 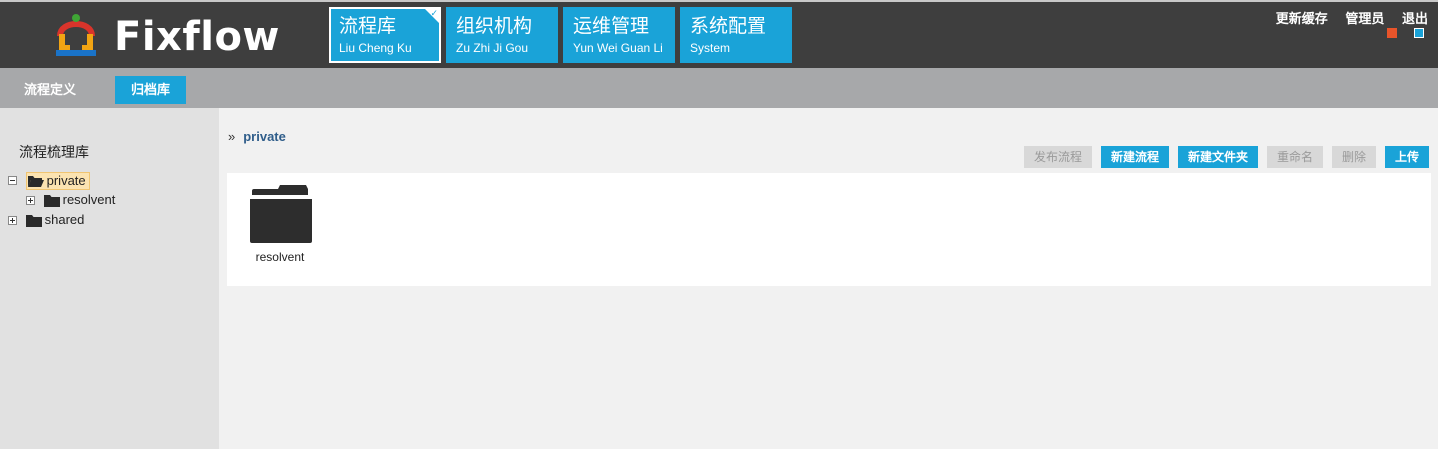 What do you see at coordinates (1354, 157) in the screenshot?
I see `delete-button: 删除` at bounding box center [1354, 157].